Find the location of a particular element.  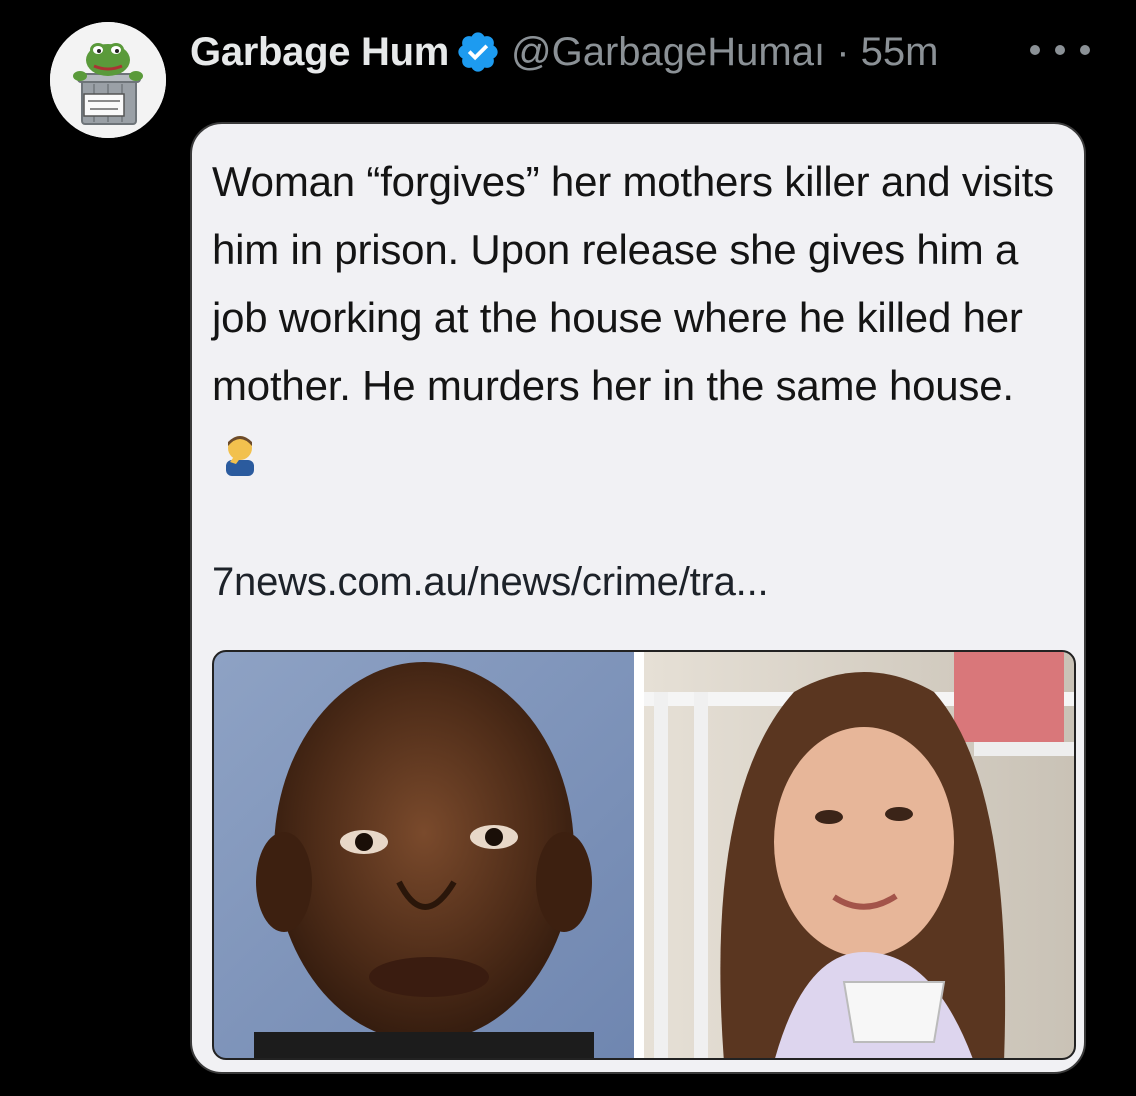

frog-trashcan-avatar-icon is located at coordinates (108, 80).